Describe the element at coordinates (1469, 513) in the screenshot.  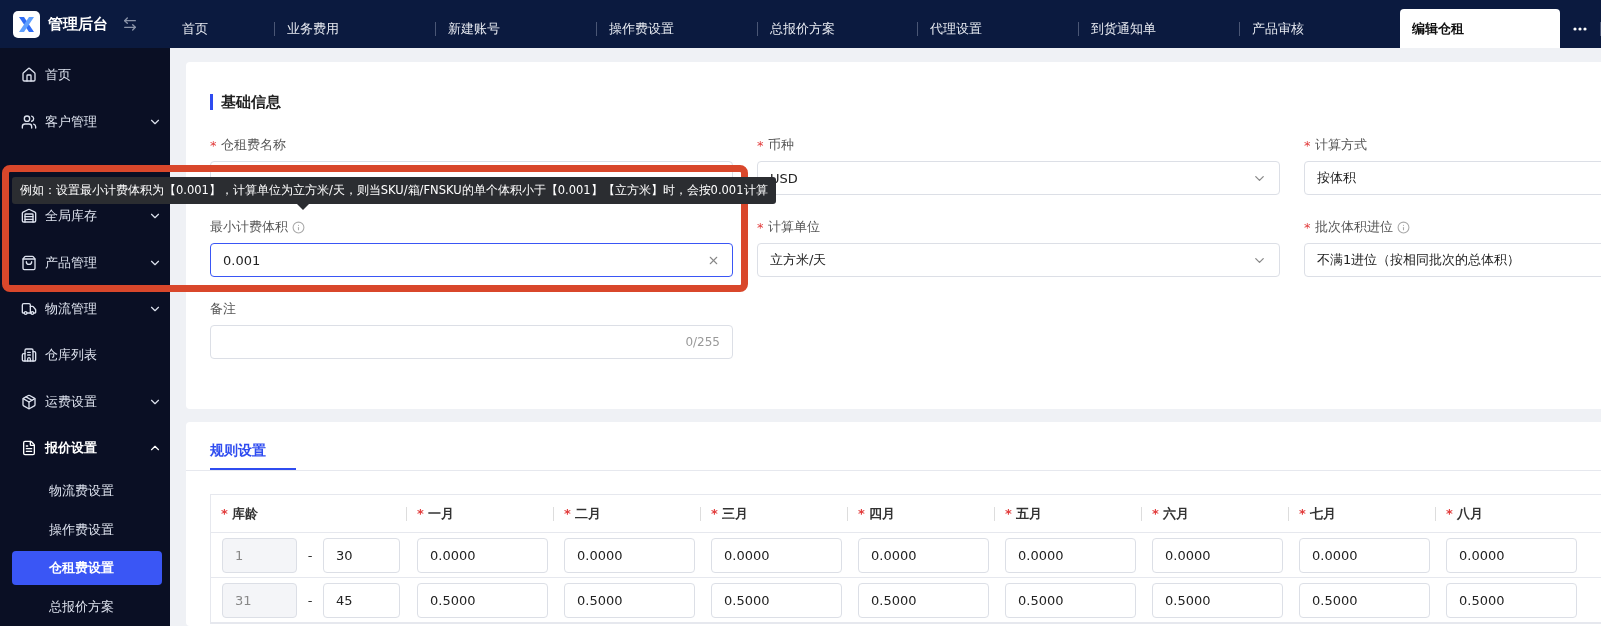
I see `column-header: 八月` at that location.